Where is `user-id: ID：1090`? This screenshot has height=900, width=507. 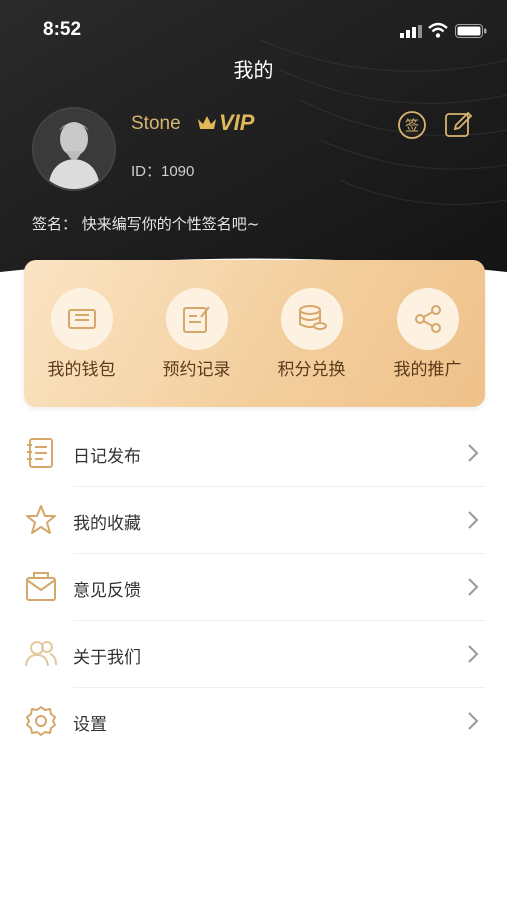 user-id: ID：1090 is located at coordinates (163, 171).